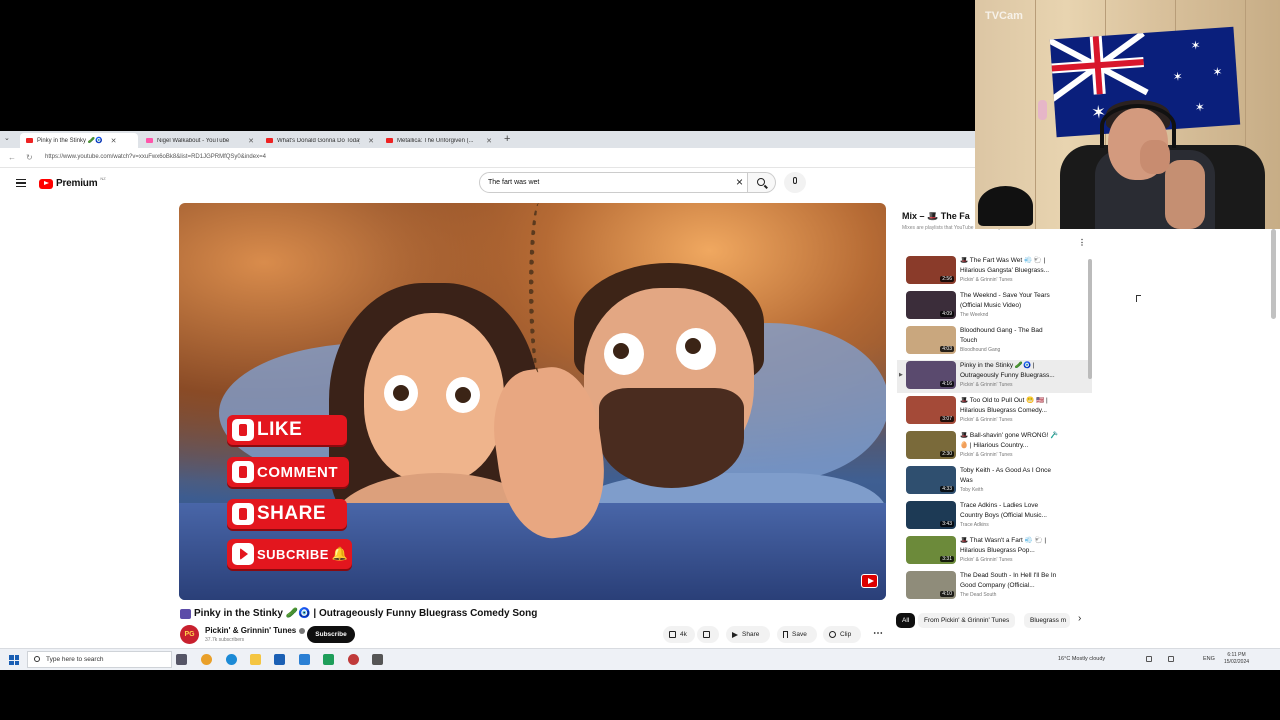 The width and height of the screenshot is (1280, 720). I want to click on video-thumbnail: 3:31, so click(931, 550).